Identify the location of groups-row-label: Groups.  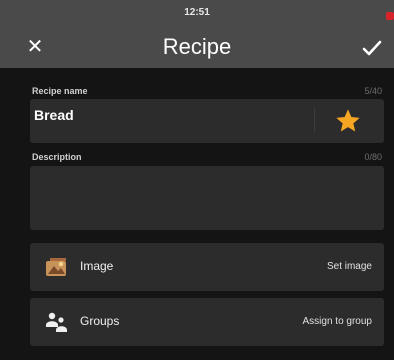
(100, 321).